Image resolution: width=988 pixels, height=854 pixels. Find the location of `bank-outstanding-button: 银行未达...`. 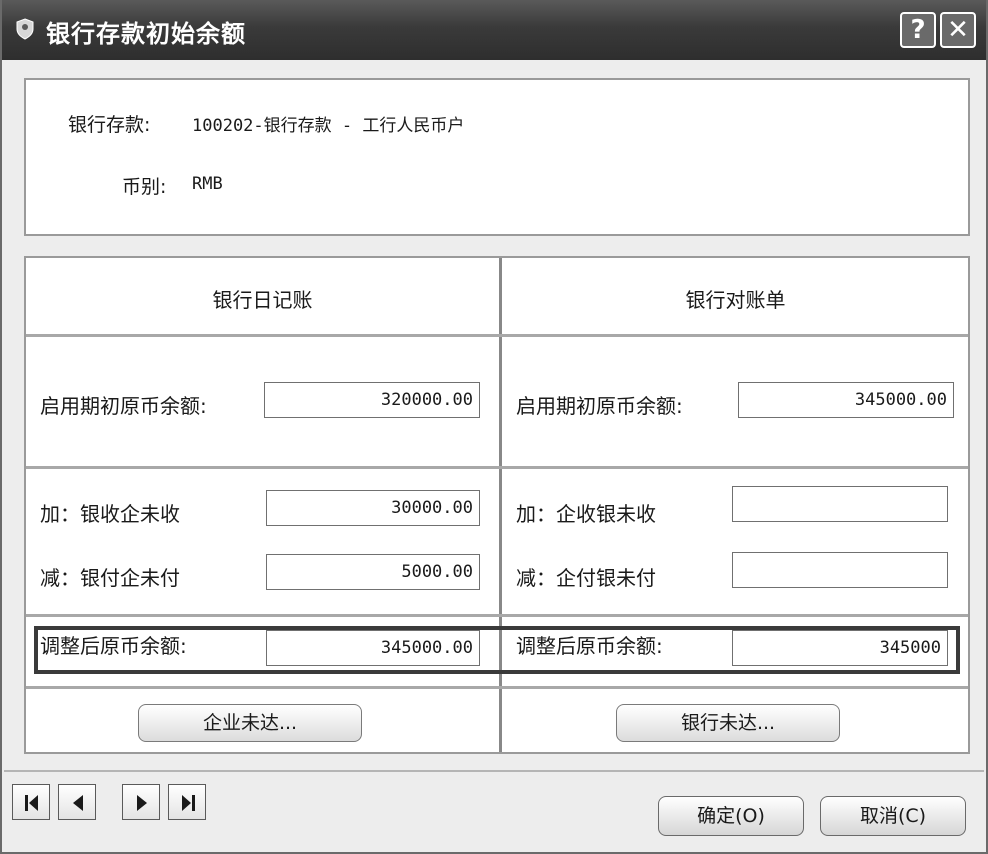

bank-outstanding-button: 银行未达... is located at coordinates (728, 723).